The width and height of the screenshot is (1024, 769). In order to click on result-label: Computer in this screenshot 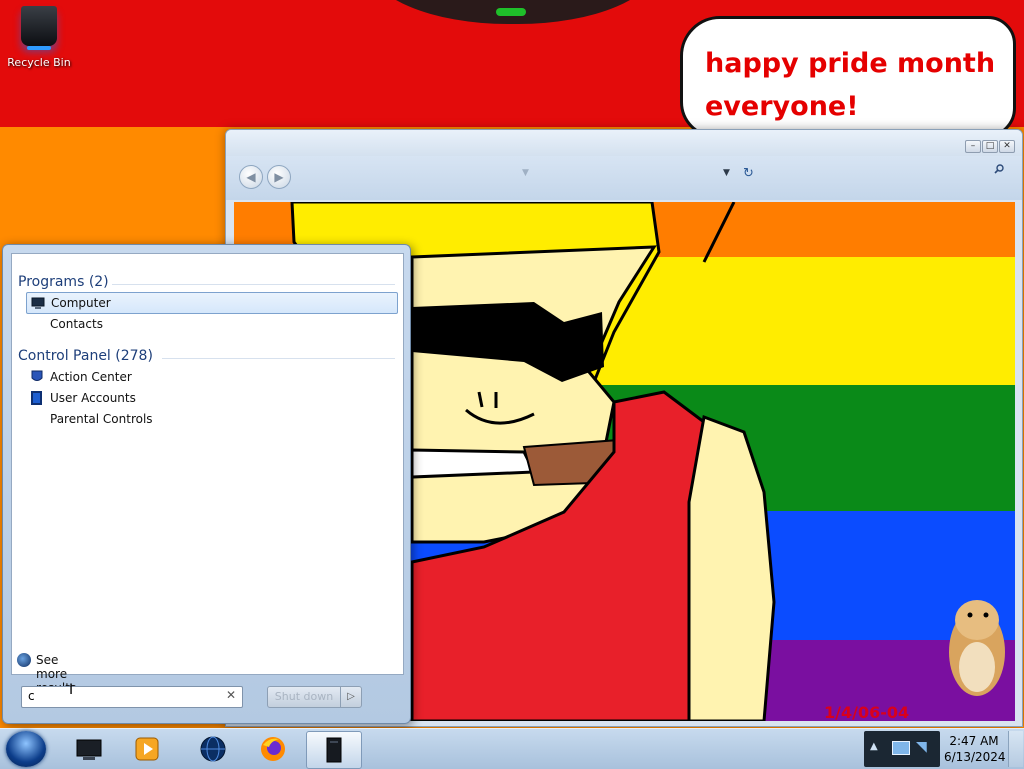, I will do `click(81, 303)`.